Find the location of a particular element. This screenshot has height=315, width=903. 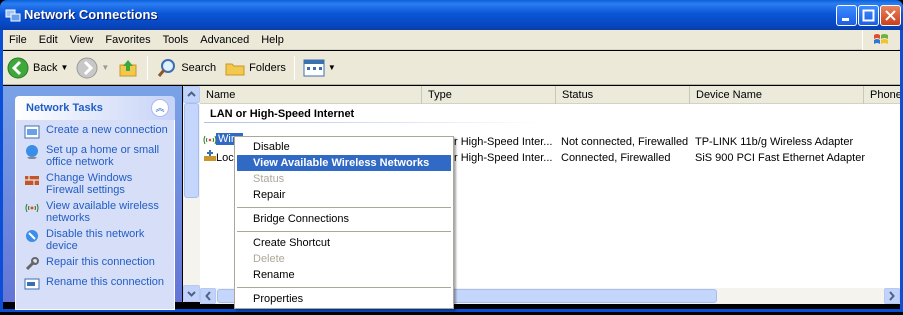

windows-flag-icon is located at coordinates (881, 39).